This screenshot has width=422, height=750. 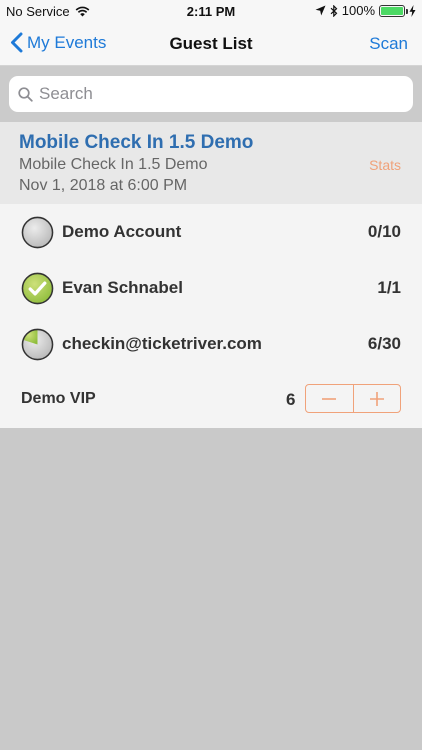 What do you see at coordinates (122, 231) in the screenshot?
I see `guest-name: Demo Account` at bounding box center [122, 231].